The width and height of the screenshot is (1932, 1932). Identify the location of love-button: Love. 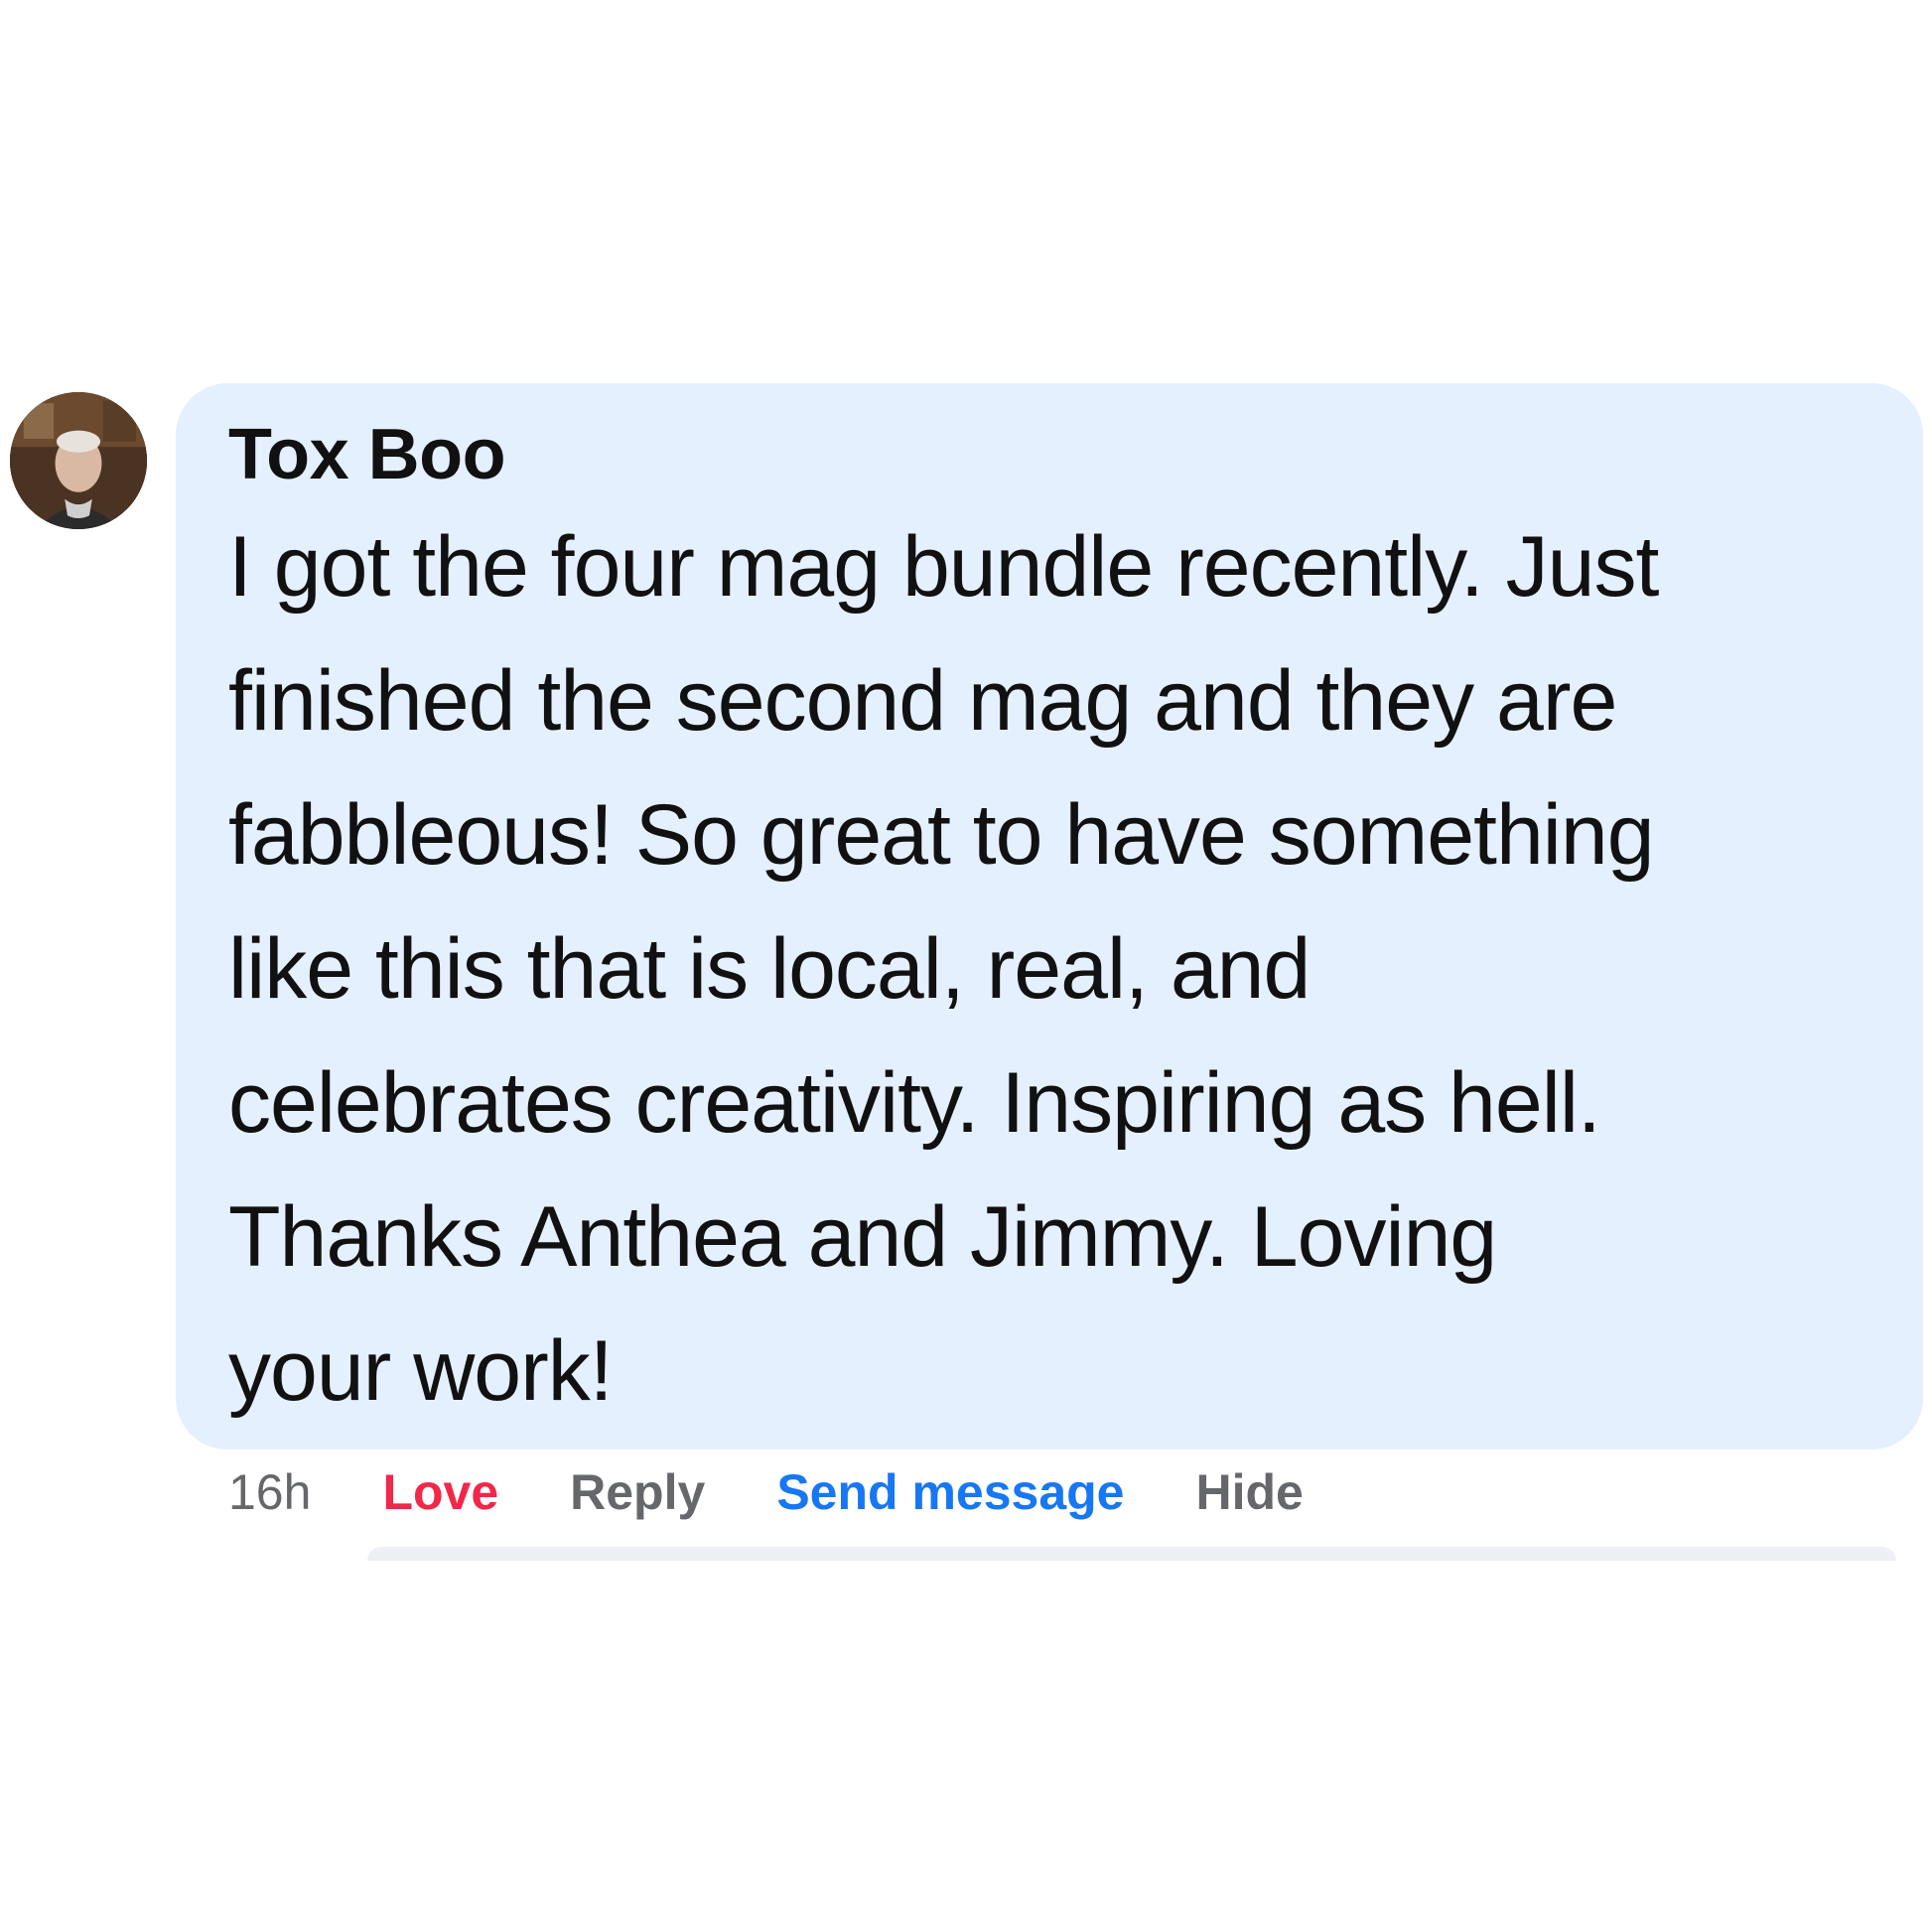
(440, 1492).